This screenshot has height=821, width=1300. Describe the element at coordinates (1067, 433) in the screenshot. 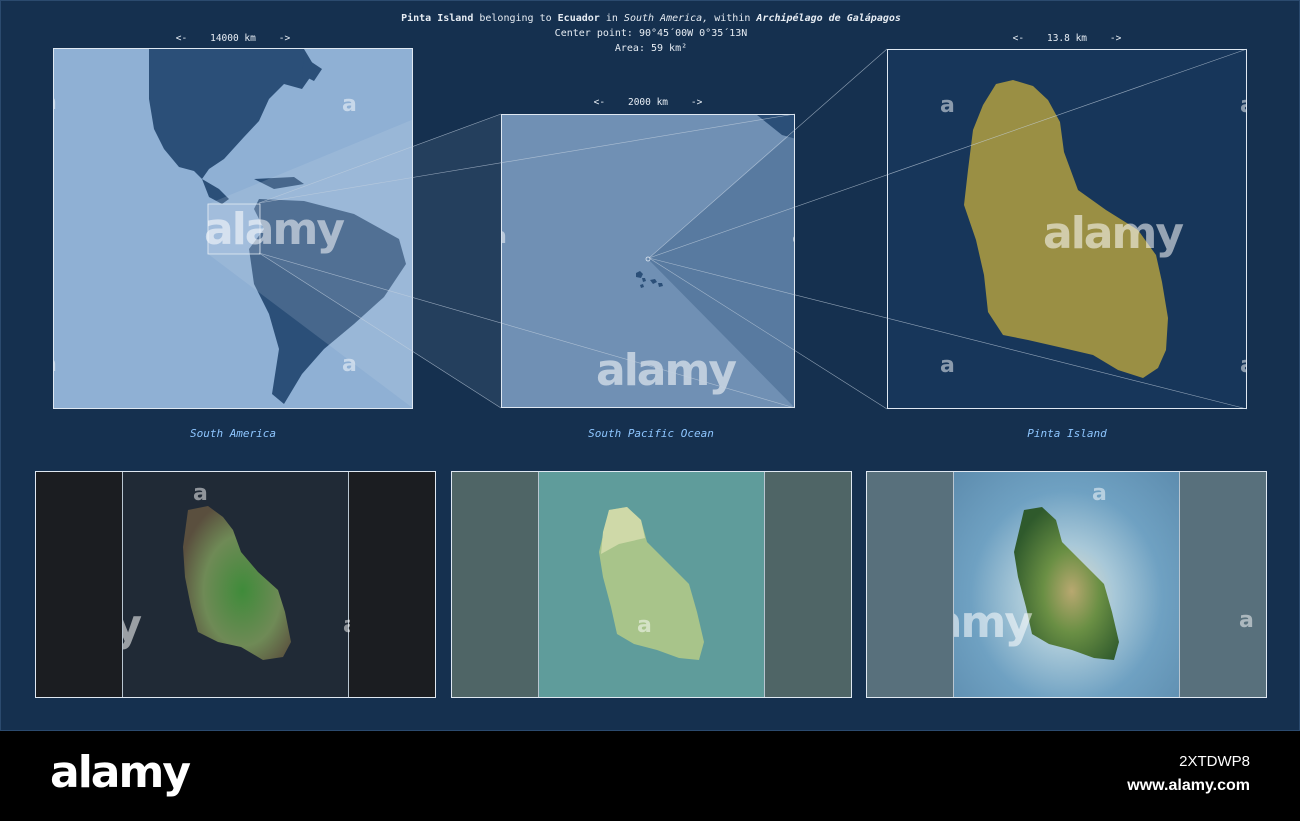

I see `label-pinta-island: Pinta Island` at that location.